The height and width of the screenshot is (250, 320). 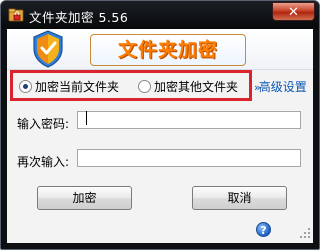 I want to click on advanced-settings-label: 高级设置, so click(x=282, y=87).